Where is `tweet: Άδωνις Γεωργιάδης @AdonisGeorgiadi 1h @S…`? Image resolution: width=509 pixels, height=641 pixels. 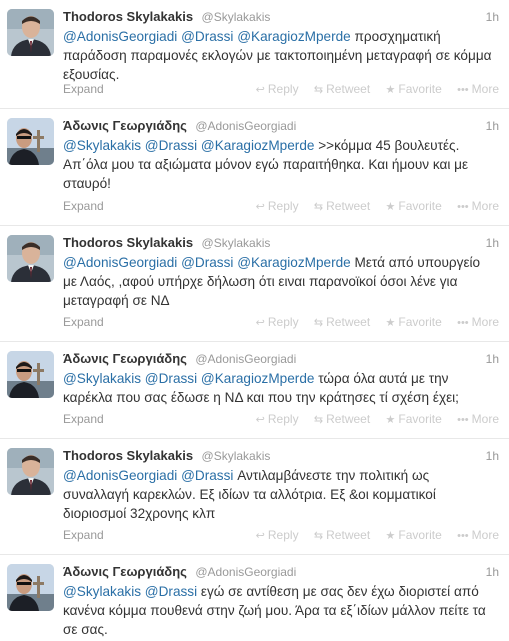
tweet: Άδωνις Γεωργιάδης @AdonisGeorgiadi 1h @S… is located at coordinates (254, 598).